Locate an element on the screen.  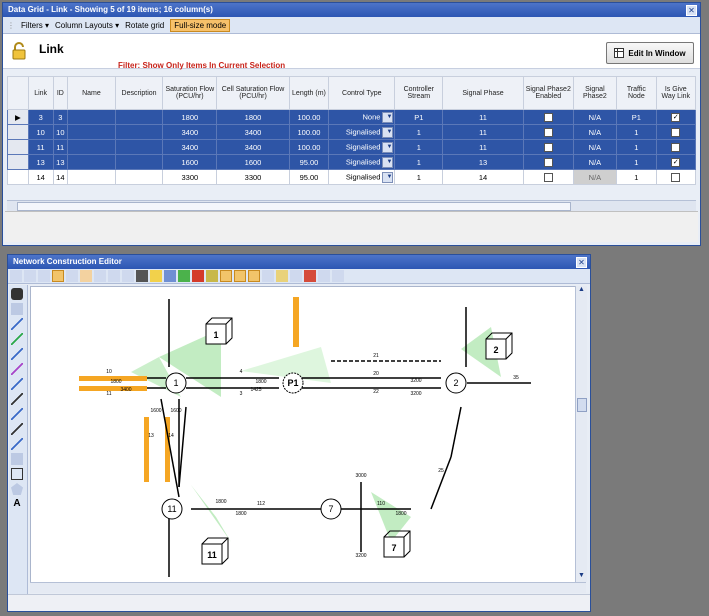
column-header: Is Give Way Link is located at coordinates (676, 93).